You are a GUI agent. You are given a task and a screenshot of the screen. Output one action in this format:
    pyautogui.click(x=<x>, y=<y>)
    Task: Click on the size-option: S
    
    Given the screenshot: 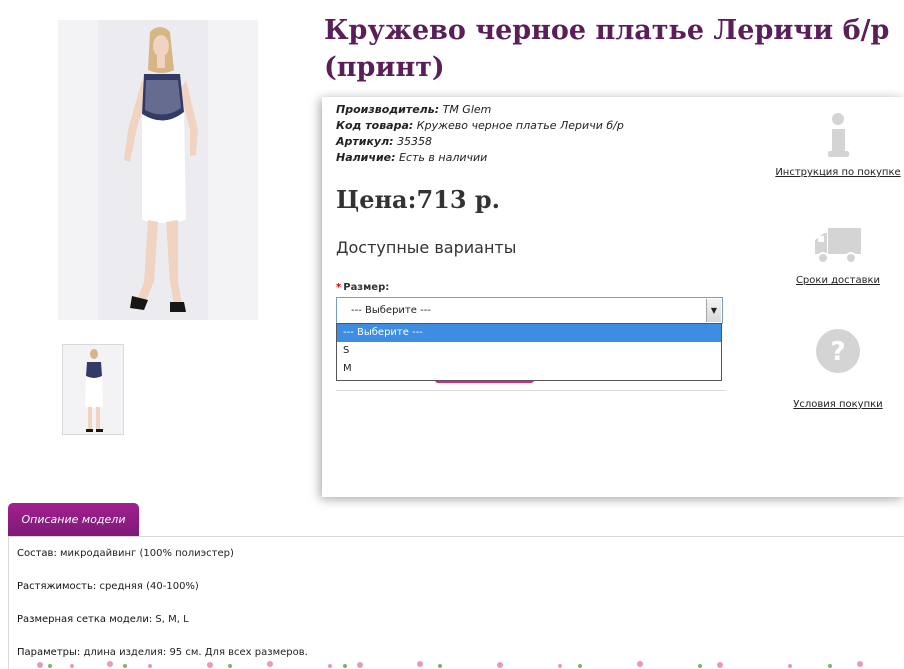 What is the action you would take?
    pyautogui.click(x=529, y=351)
    